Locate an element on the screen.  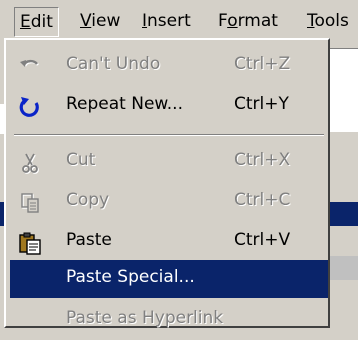
menu-bar: Edit View Insert Format Tools is located at coordinates (179, 19).